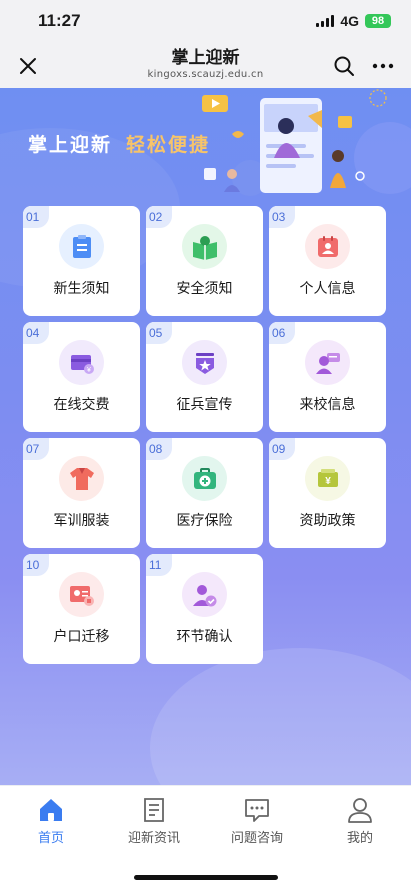 The width and height of the screenshot is (411, 889). I want to click on status-indicators: 4G 98, so click(353, 21).